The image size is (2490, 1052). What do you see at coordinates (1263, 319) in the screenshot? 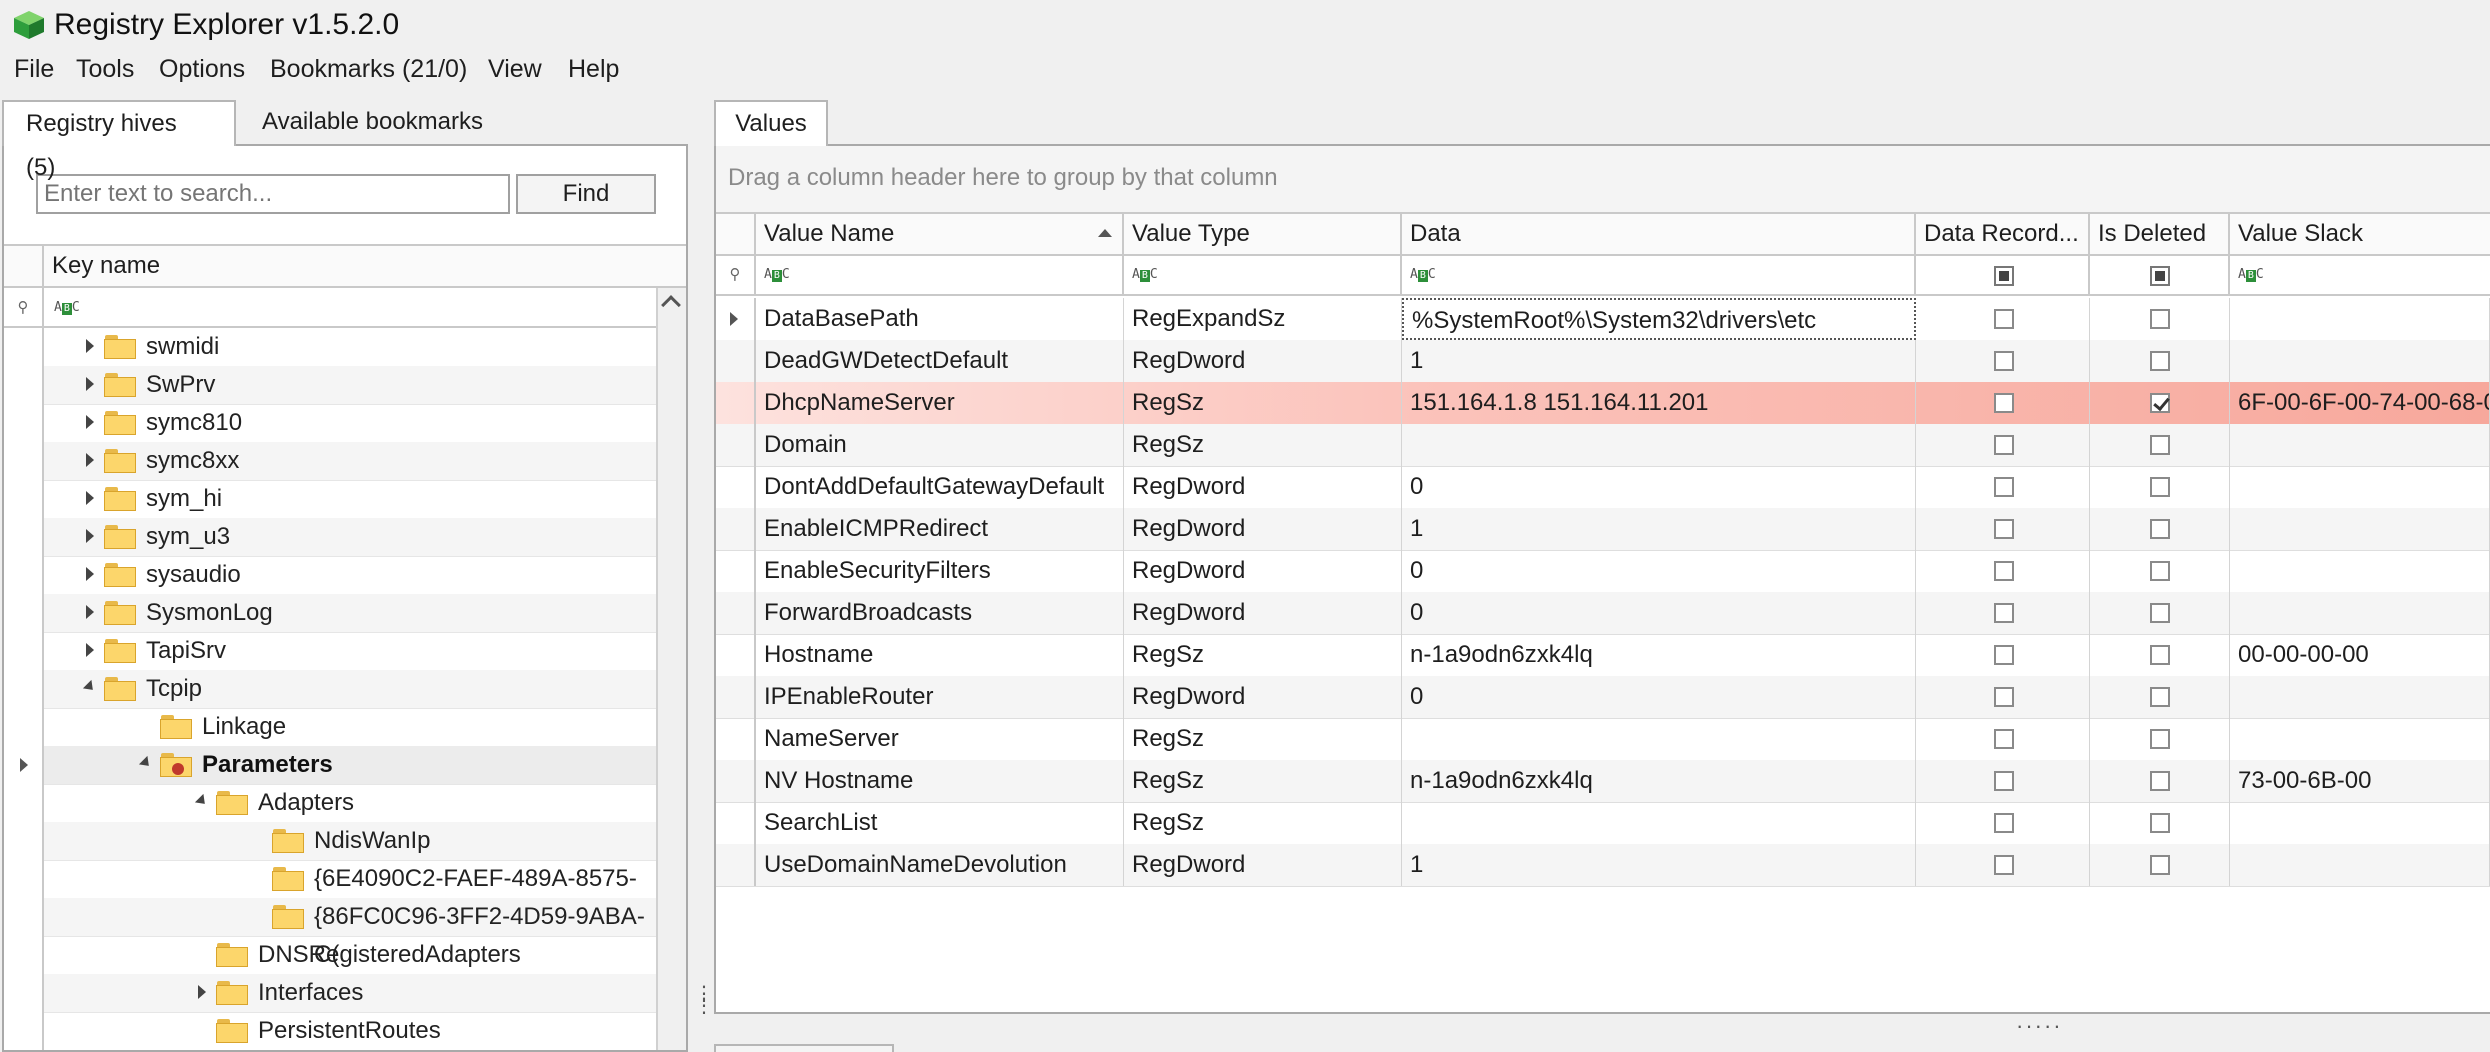
I see `cell-type: RegExpandSz` at bounding box center [1263, 319].